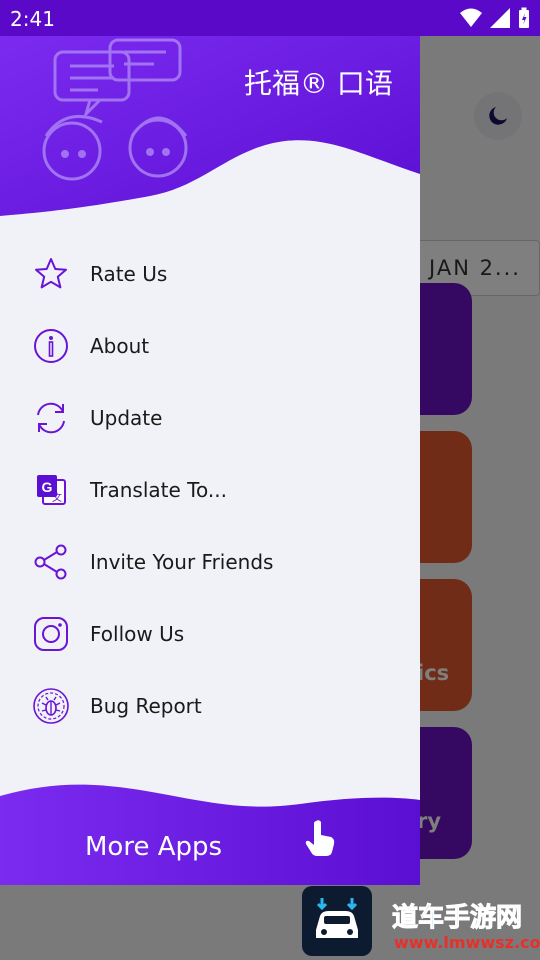 The image size is (540, 960). I want to click on translate-icon: G文, so click(51, 490).